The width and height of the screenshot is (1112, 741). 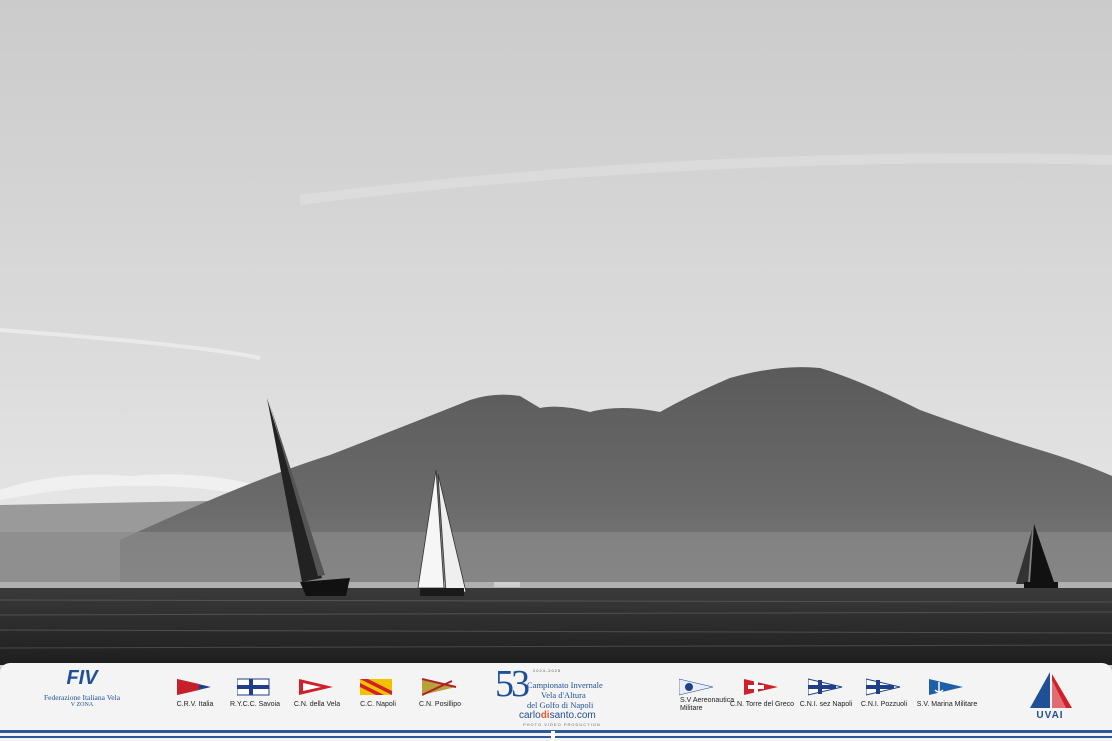 I want to click on uvai-logo: UVAI, so click(x=1050, y=697).